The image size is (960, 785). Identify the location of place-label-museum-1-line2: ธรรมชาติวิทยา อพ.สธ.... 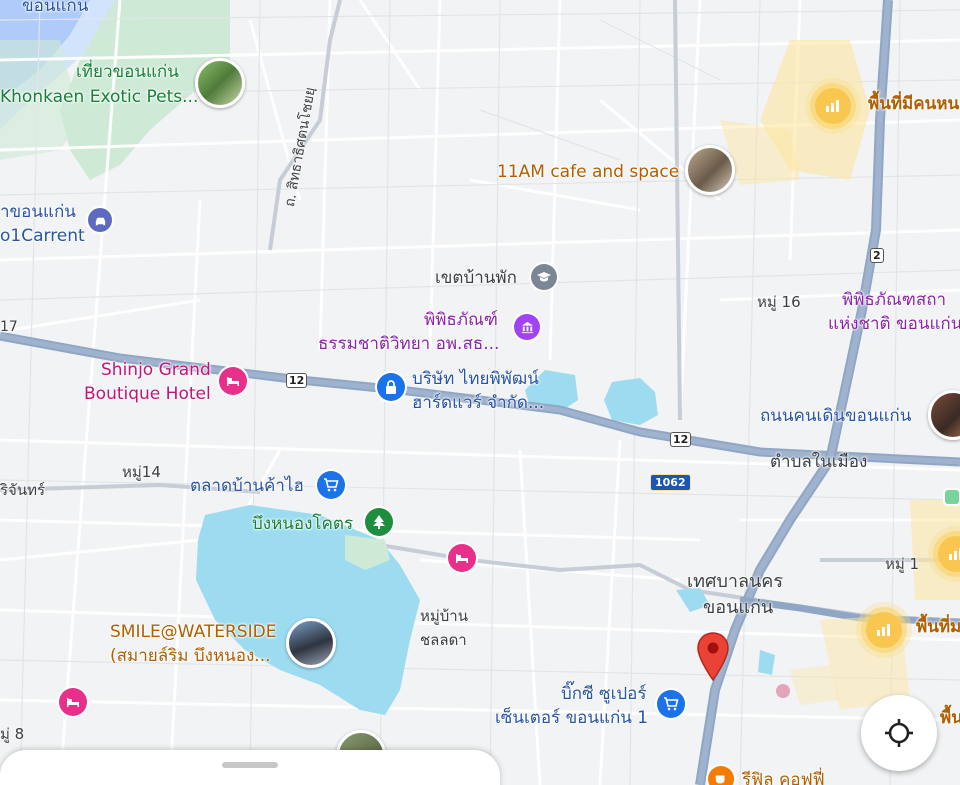
(408, 344).